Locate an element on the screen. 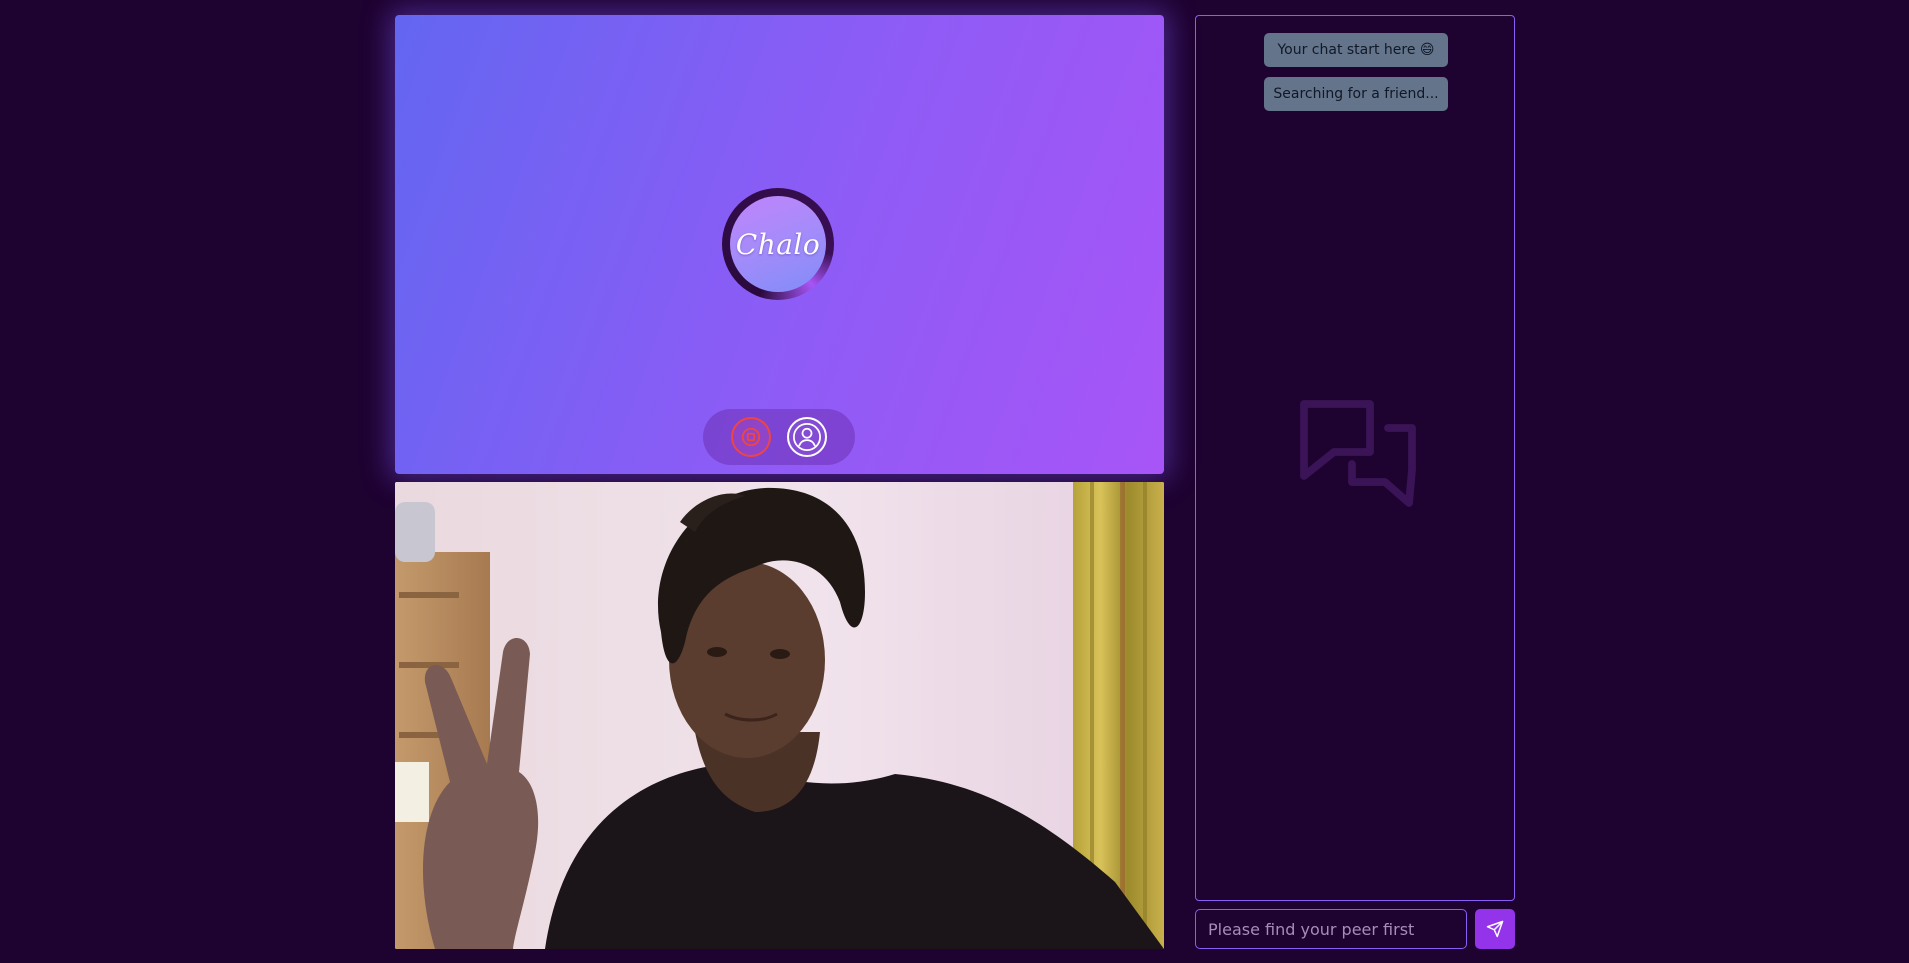 Image resolution: width=1909 pixels, height=963 pixels. app-logo: Chalo is located at coordinates (778, 244).